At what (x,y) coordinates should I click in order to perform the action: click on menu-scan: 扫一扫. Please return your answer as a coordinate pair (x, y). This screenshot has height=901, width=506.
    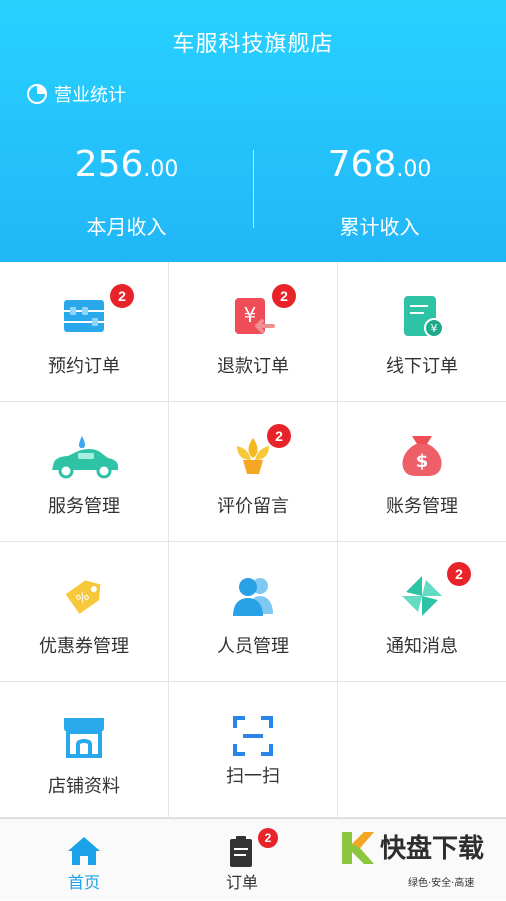
    Looking at the image, I should click on (253, 750).